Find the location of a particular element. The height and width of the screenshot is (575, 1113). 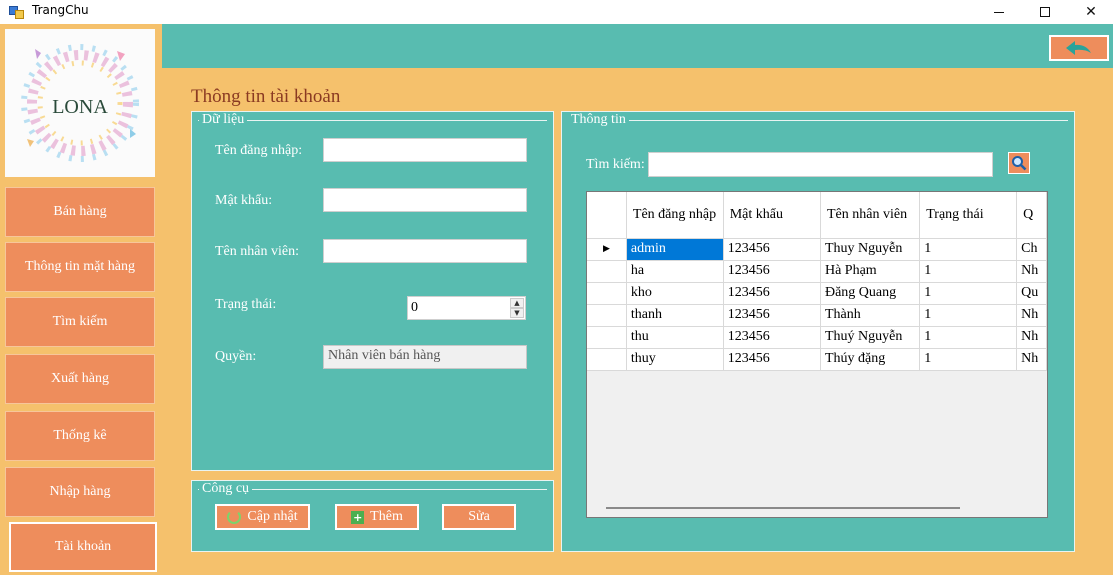

cell-username: thuy is located at coordinates (675, 359).